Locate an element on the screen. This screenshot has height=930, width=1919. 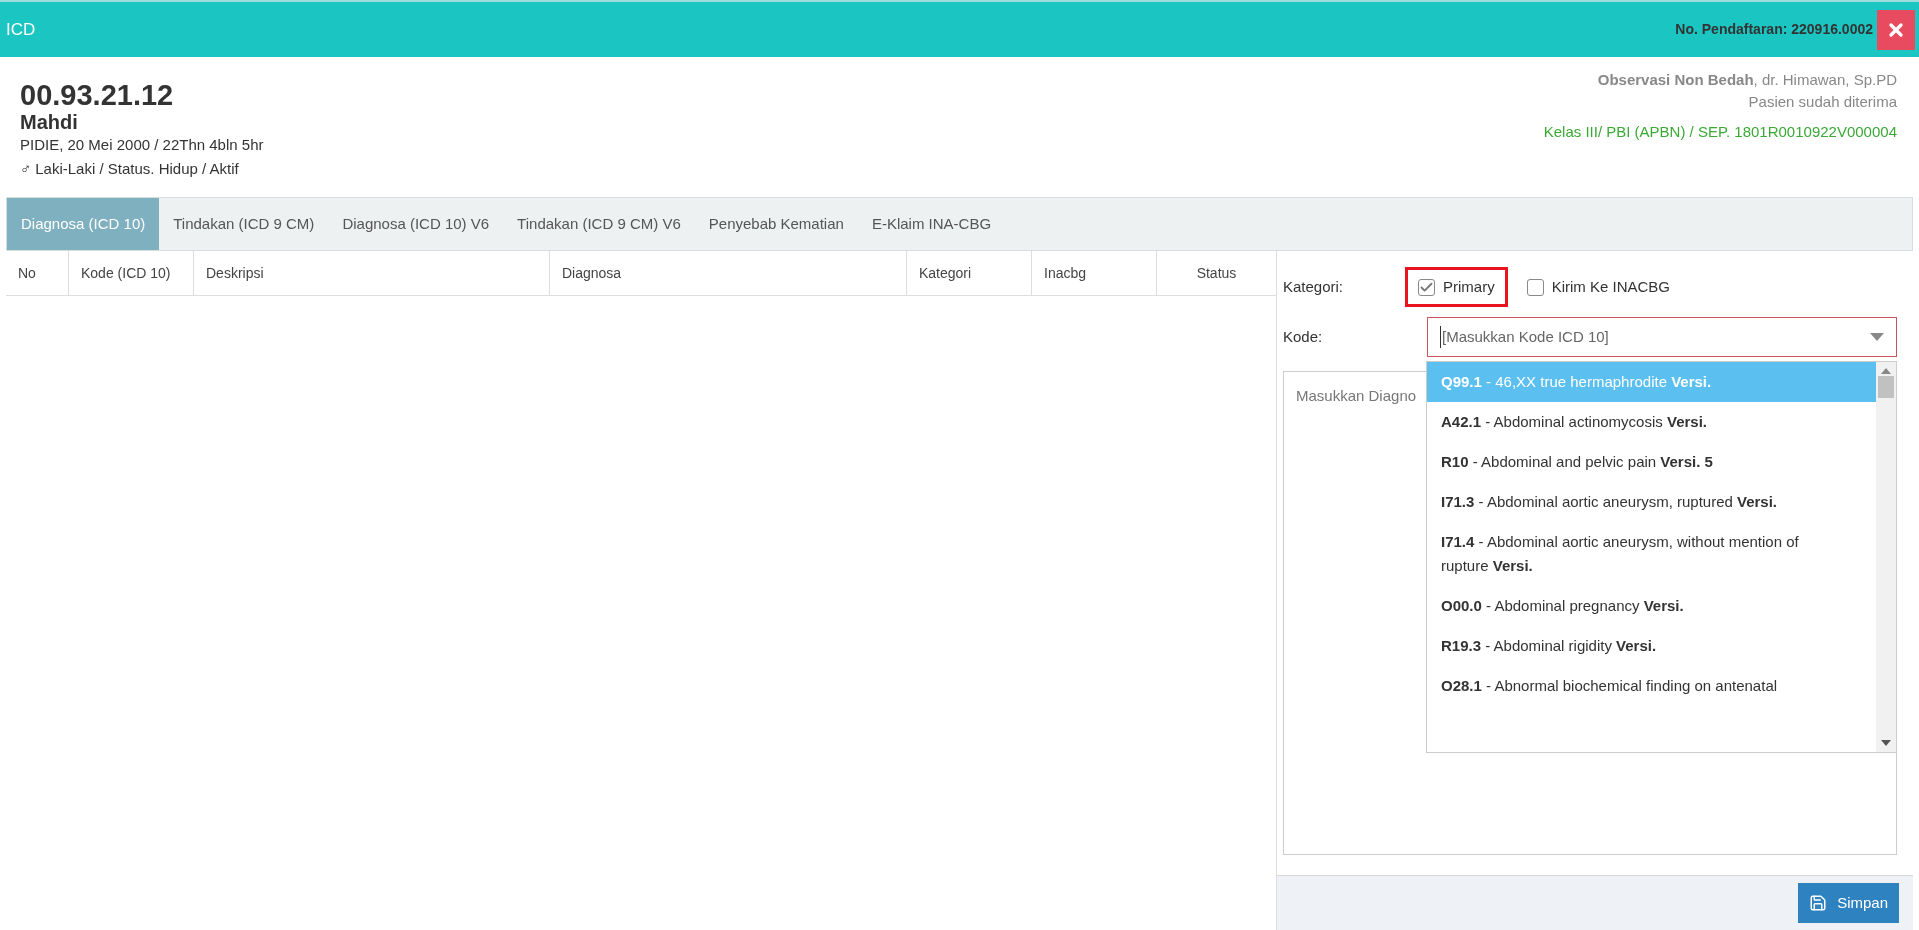
patient-id: 00.93.21.12 is located at coordinates (97, 95).